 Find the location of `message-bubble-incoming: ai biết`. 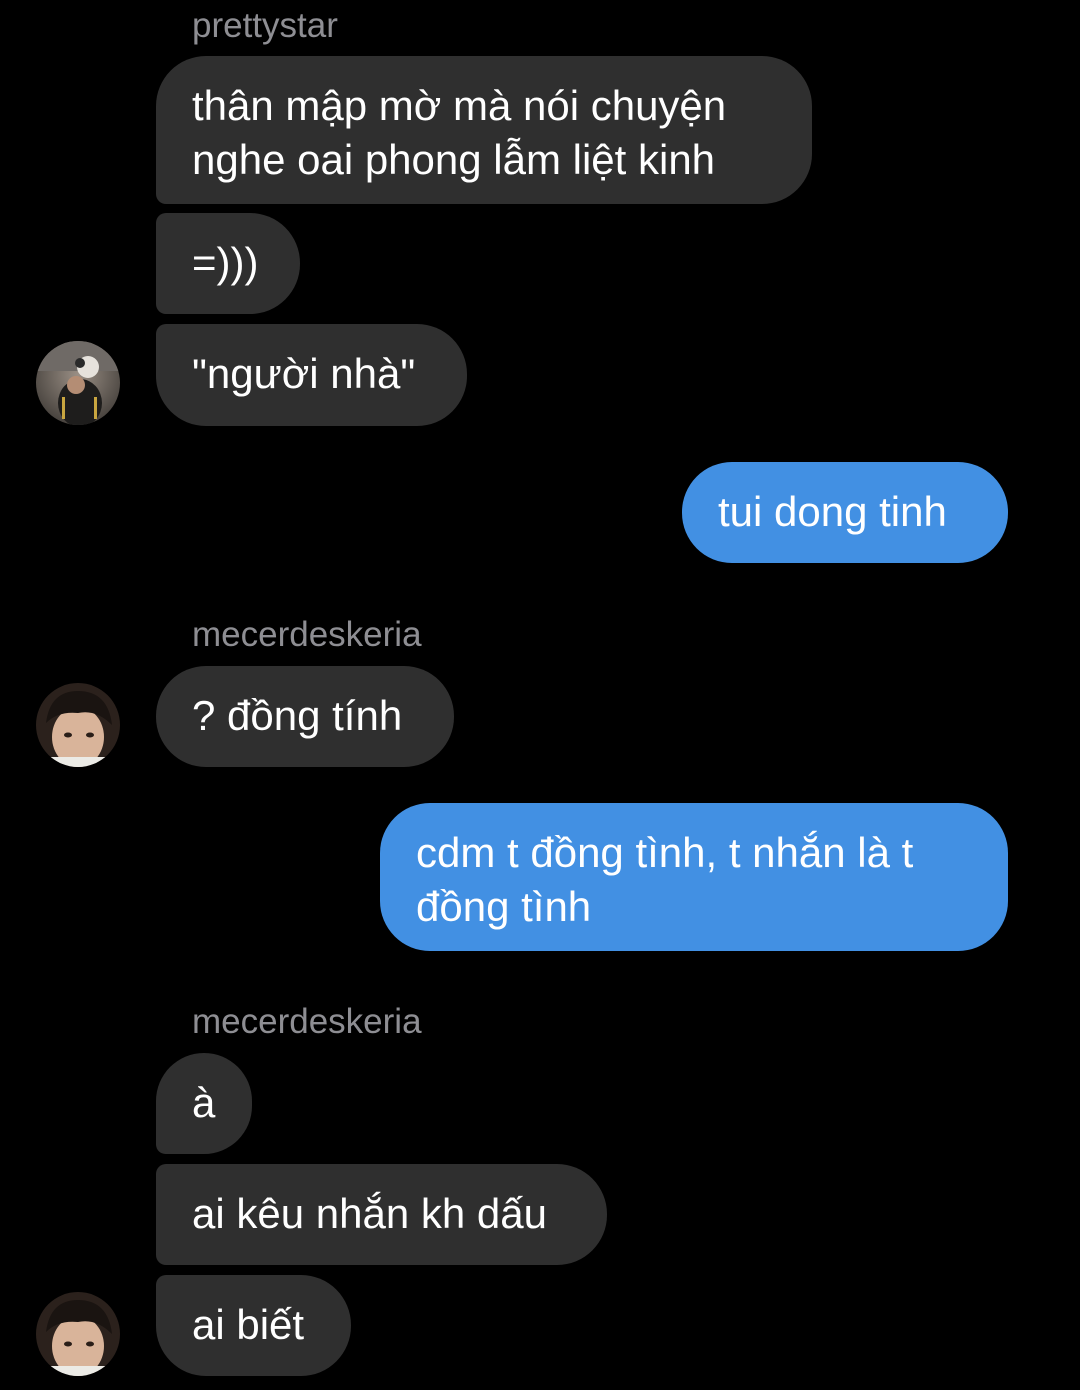

message-bubble-incoming: ai biết is located at coordinates (253, 1325).